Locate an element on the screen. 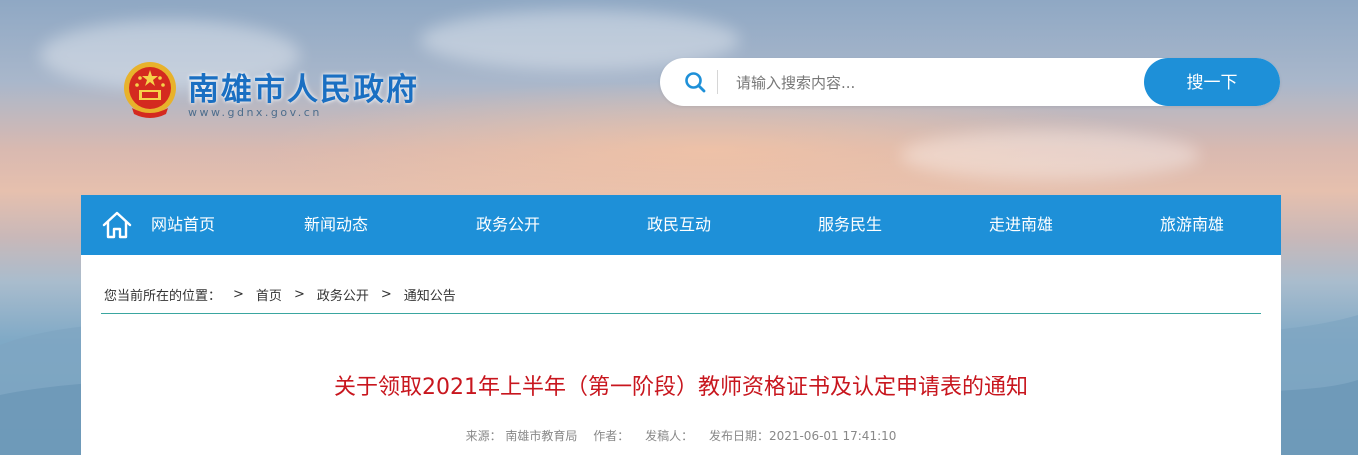  home-icon is located at coordinates (117, 225).